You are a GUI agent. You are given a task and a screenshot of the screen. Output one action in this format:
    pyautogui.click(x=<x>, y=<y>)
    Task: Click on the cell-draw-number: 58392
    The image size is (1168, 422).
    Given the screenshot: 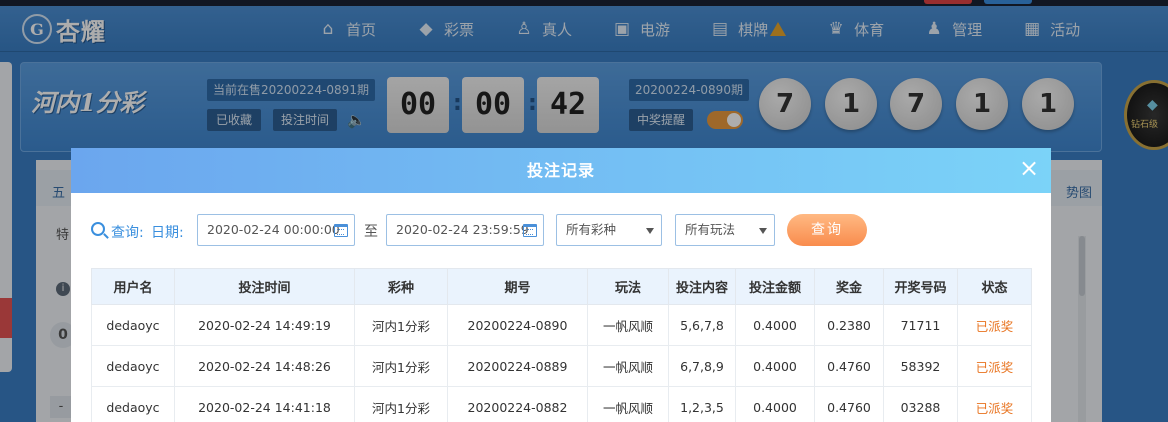 What is the action you would take?
    pyautogui.click(x=920, y=366)
    